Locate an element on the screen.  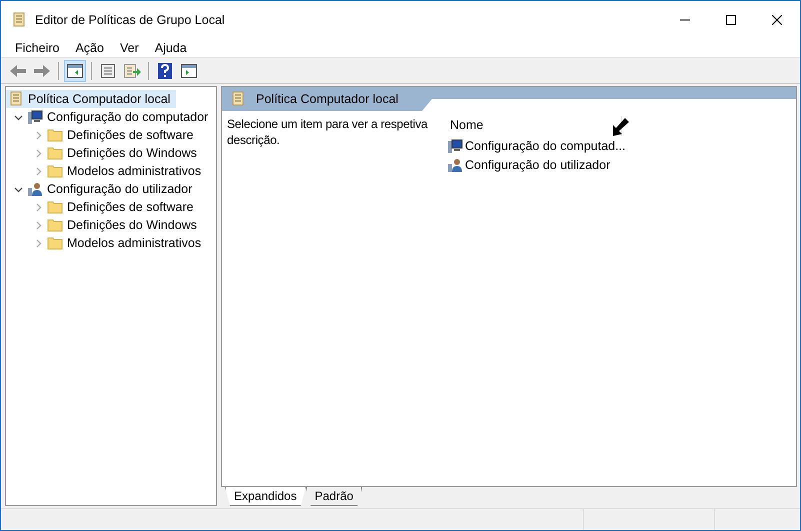
menu-item: Ver is located at coordinates (129, 47).